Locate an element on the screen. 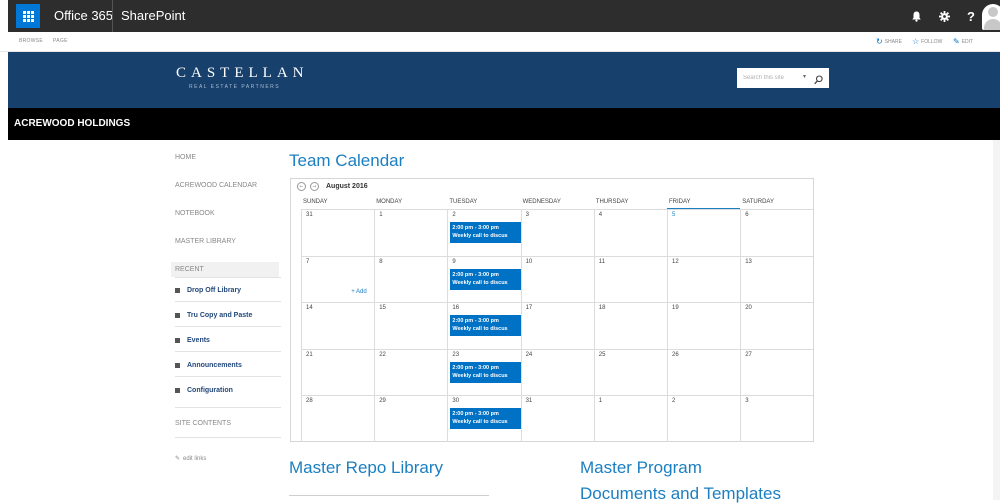  calendar-day-cell: 13 is located at coordinates (777, 279).